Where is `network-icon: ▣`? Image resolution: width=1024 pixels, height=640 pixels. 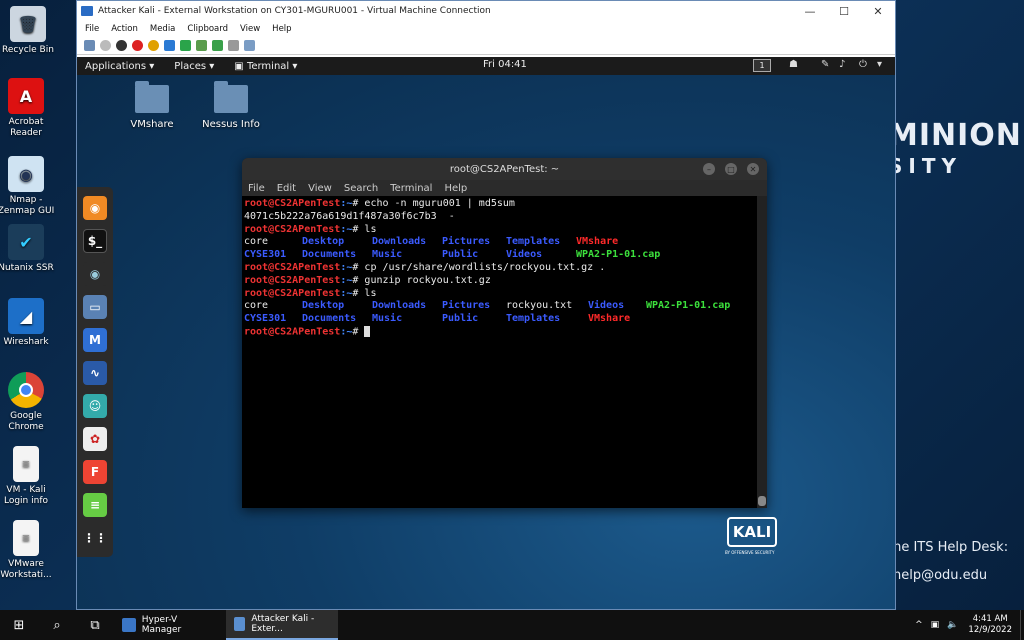
network-icon: ▣ is located at coordinates (935, 625).